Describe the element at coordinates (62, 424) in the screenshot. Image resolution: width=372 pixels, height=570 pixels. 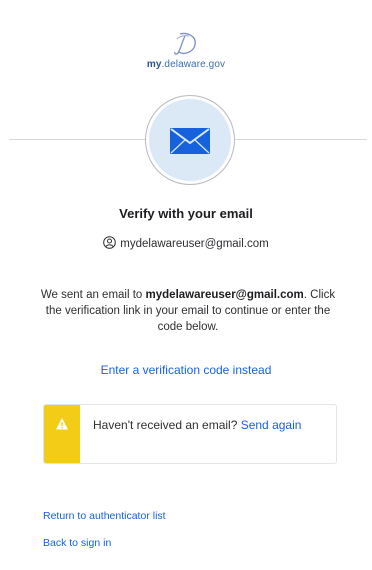
I see `warning-icon` at that location.